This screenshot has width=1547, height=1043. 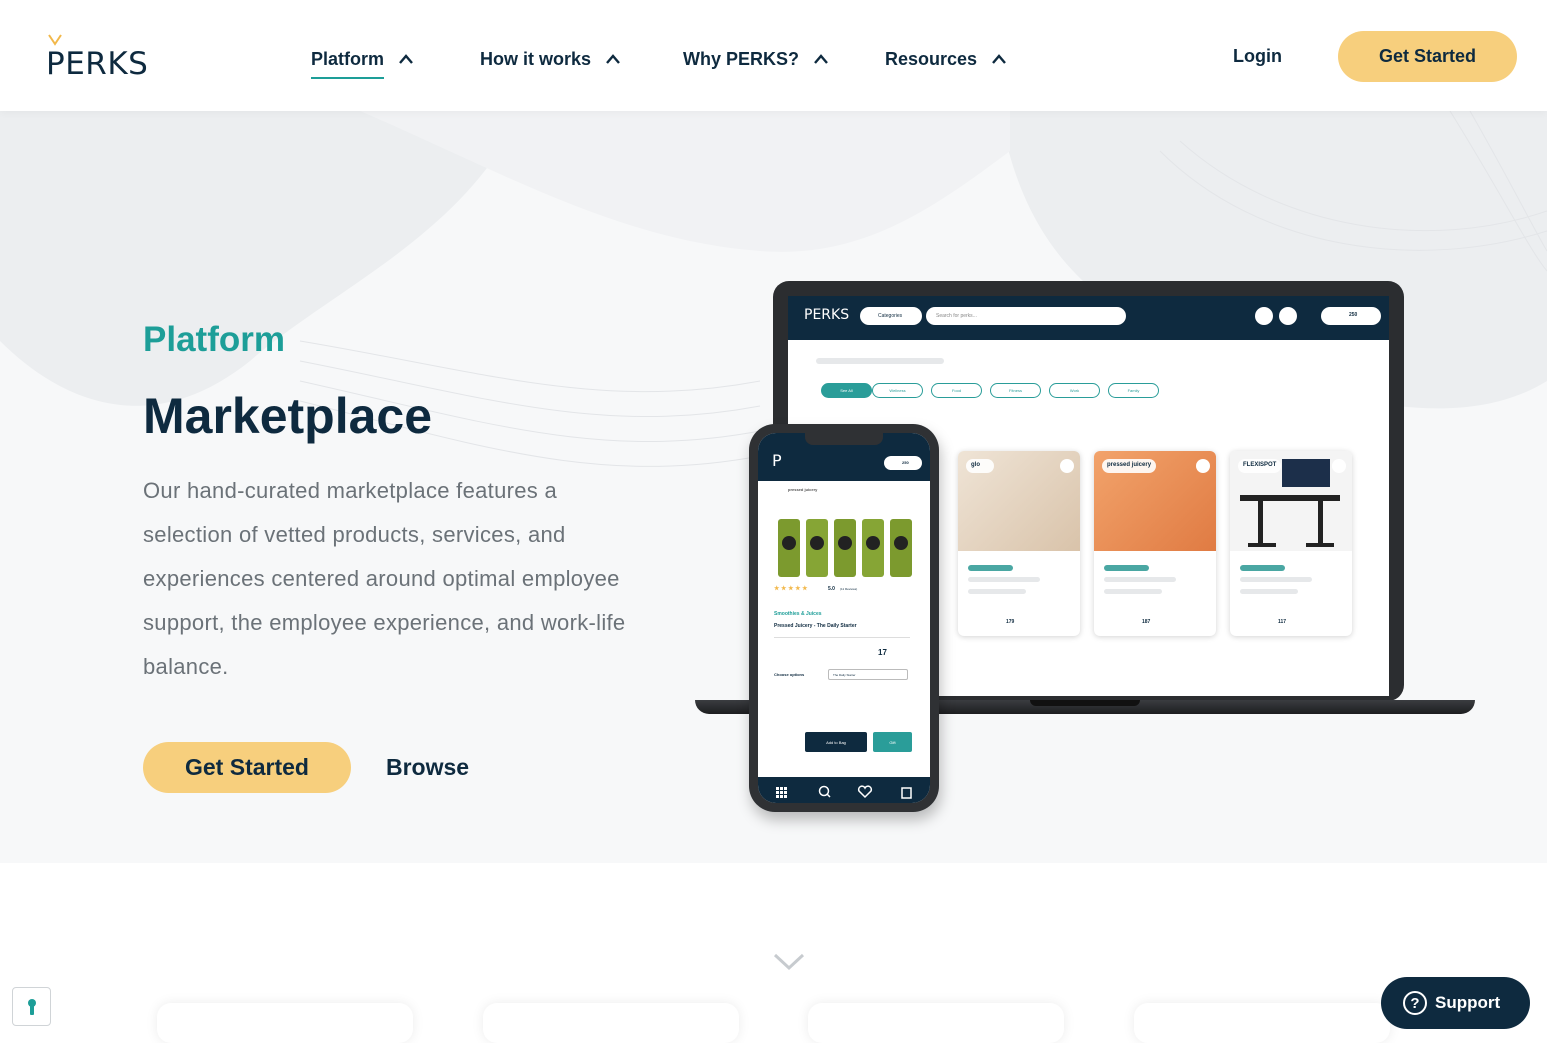 I want to click on product-card: glo 179, so click(x=1019, y=543).